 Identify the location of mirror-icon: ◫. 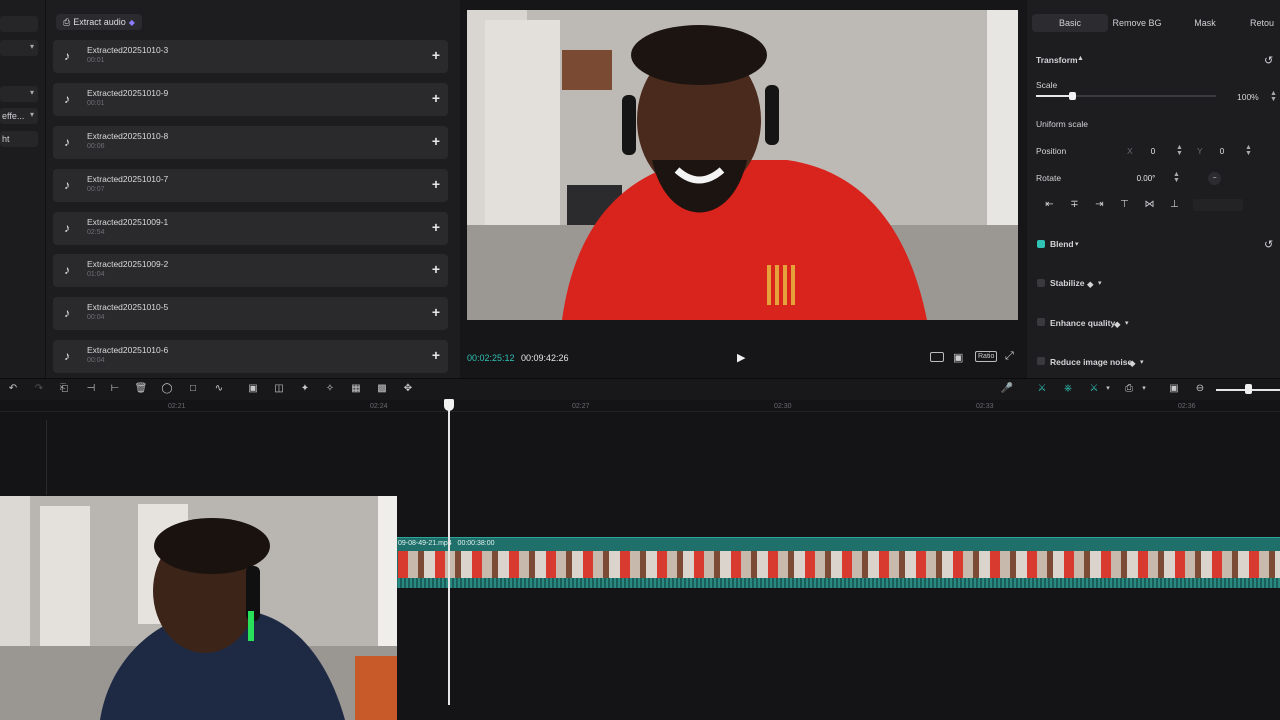
(279, 389).